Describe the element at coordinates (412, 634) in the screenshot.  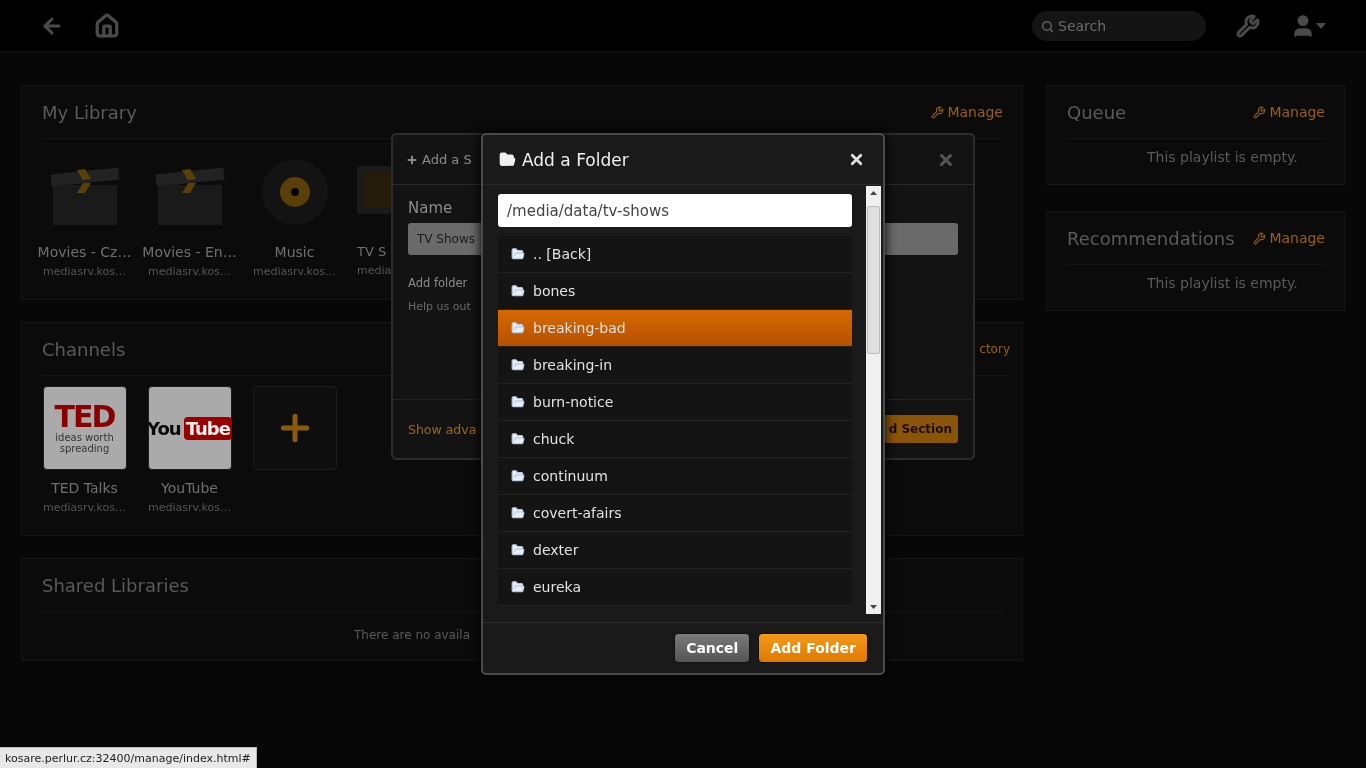
I see `empty-message: There are no availa` at that location.